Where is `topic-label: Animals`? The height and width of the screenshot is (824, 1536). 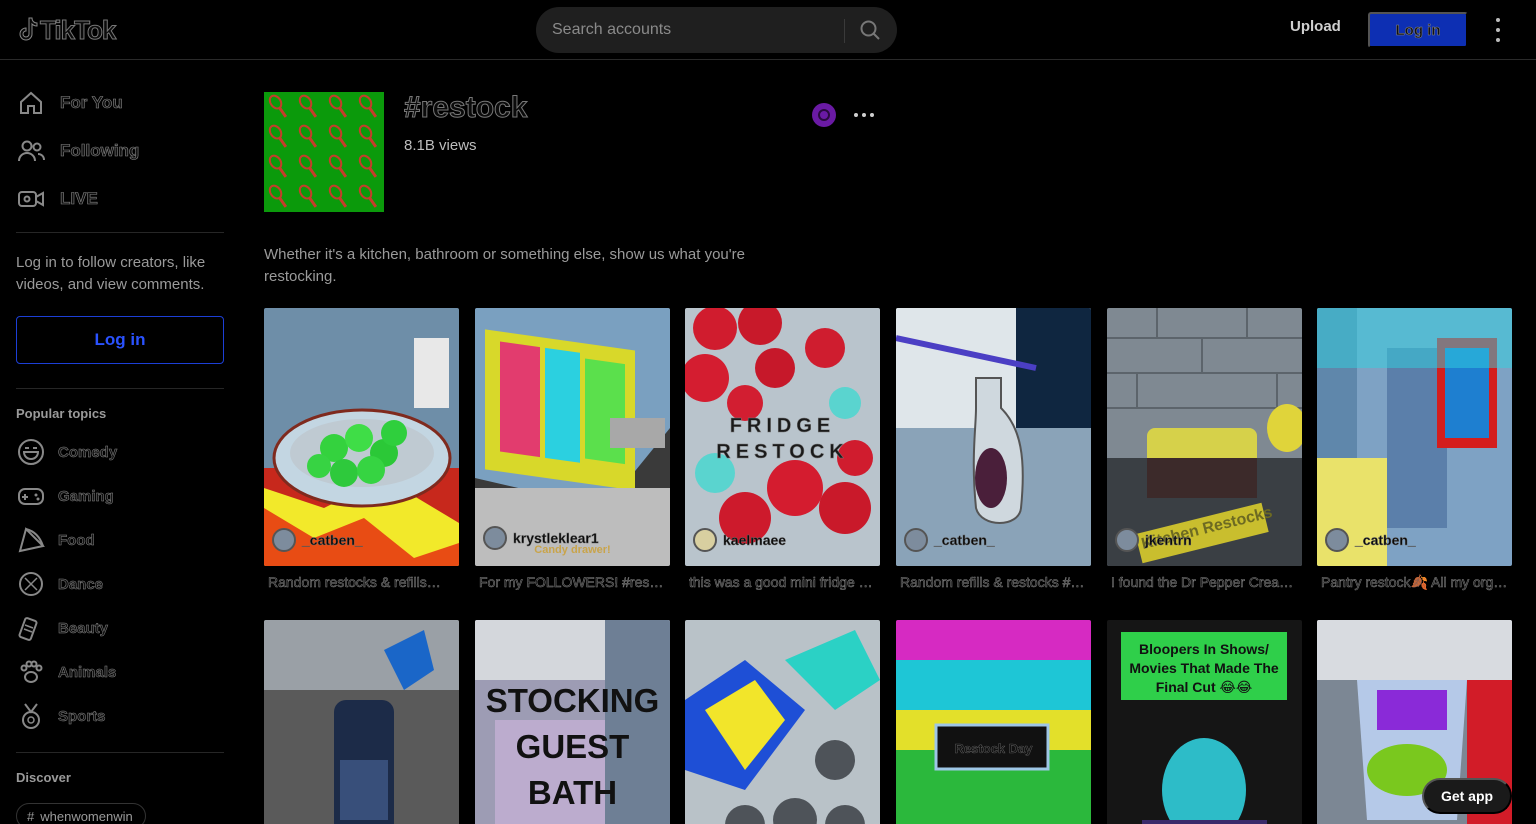 topic-label: Animals is located at coordinates (87, 672).